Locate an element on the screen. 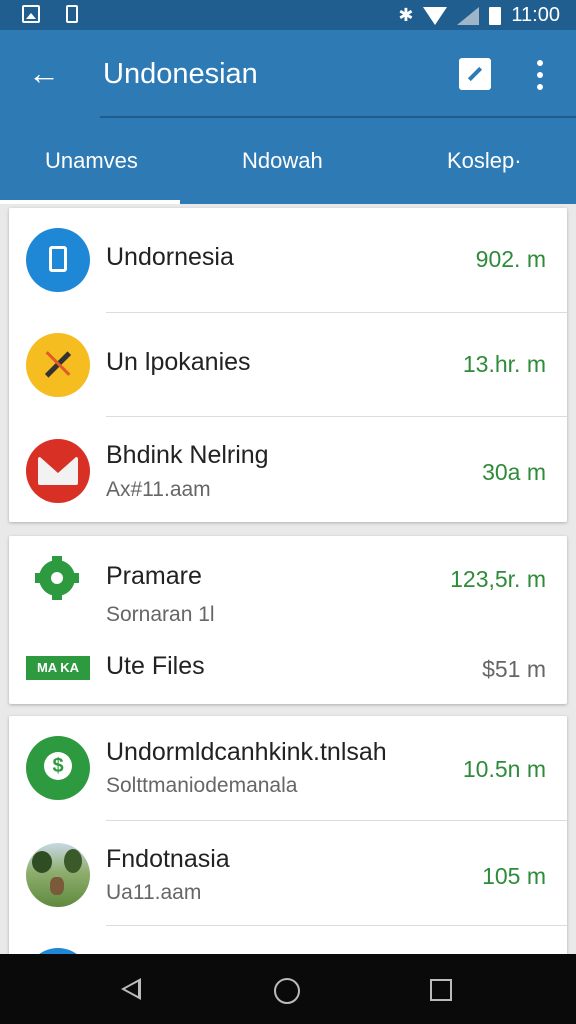  back-arrow-icon: ← is located at coordinates (45, 73).